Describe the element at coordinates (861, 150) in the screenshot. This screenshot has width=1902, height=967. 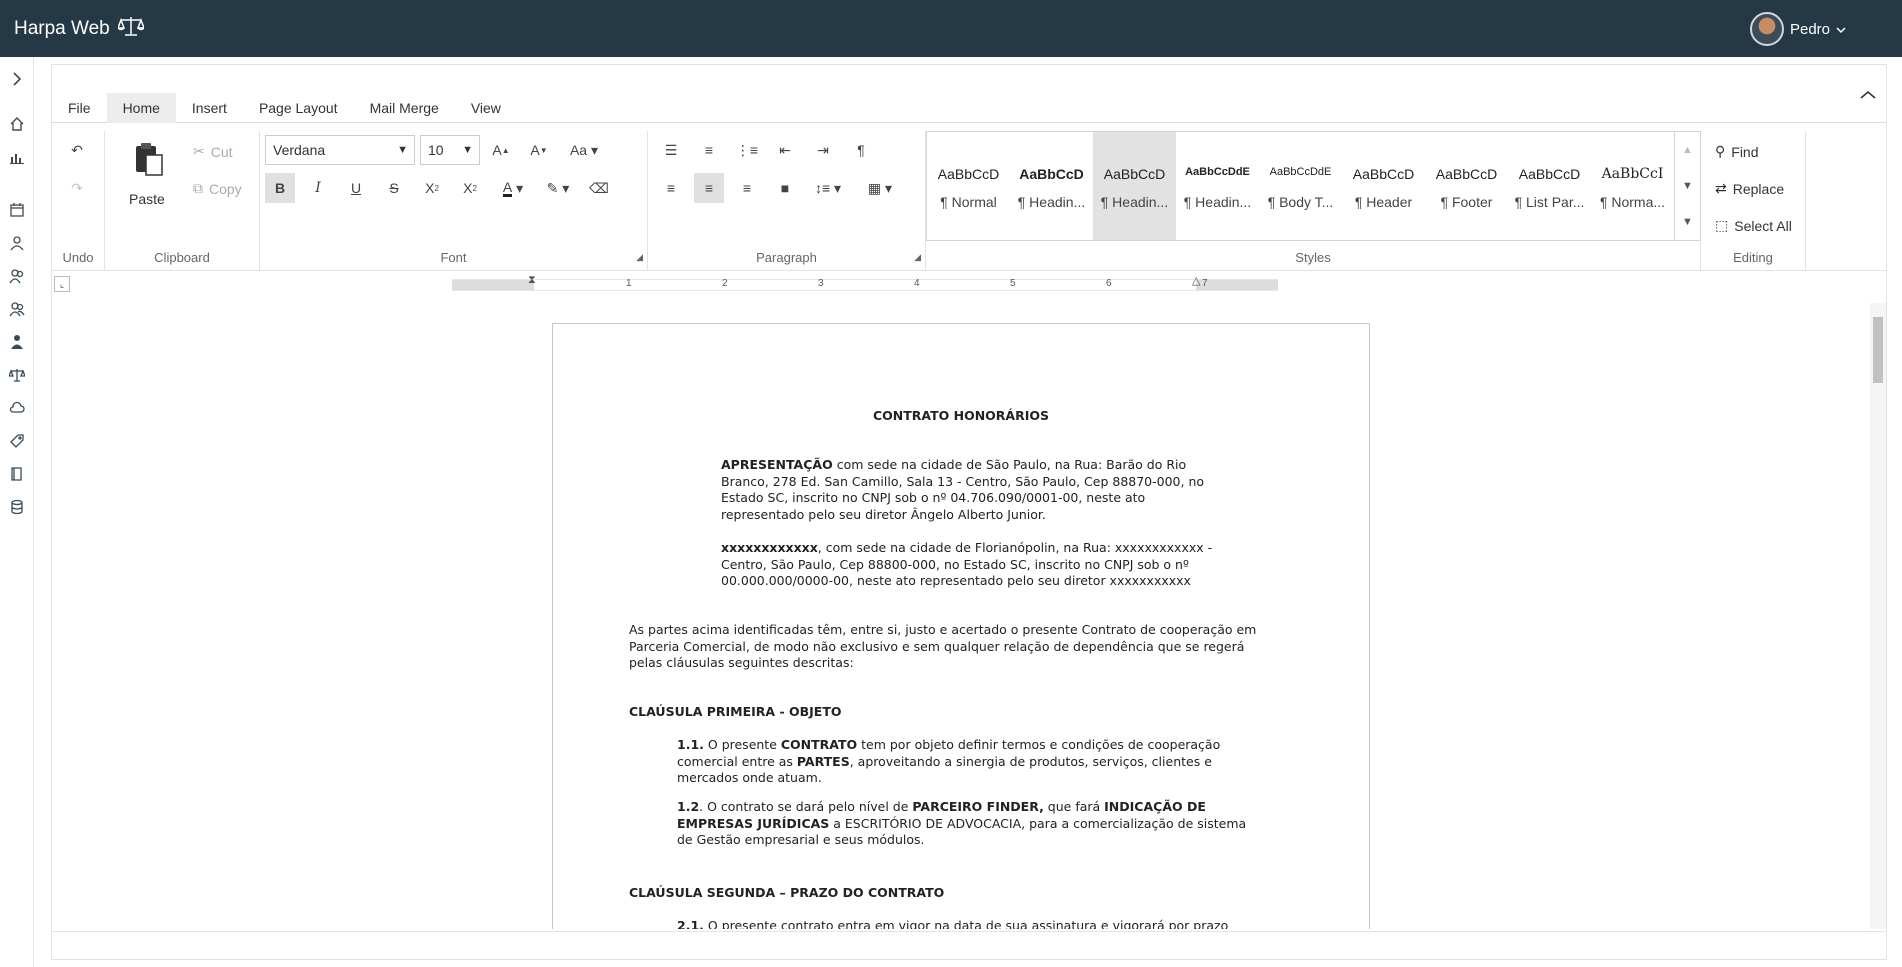
I see `pilcrow-icon: ¶` at that location.